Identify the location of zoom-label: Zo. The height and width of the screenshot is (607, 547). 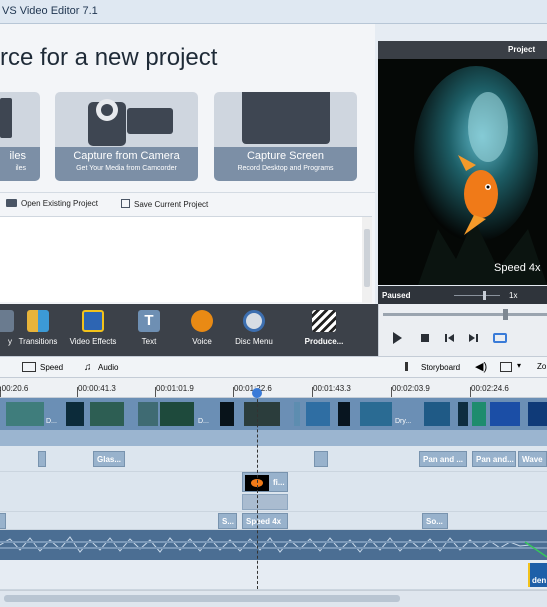
(541, 366).